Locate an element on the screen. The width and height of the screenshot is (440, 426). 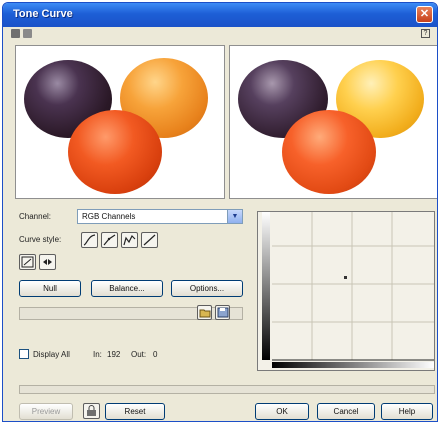
curve-style-curve-button is located at coordinates (89, 240).